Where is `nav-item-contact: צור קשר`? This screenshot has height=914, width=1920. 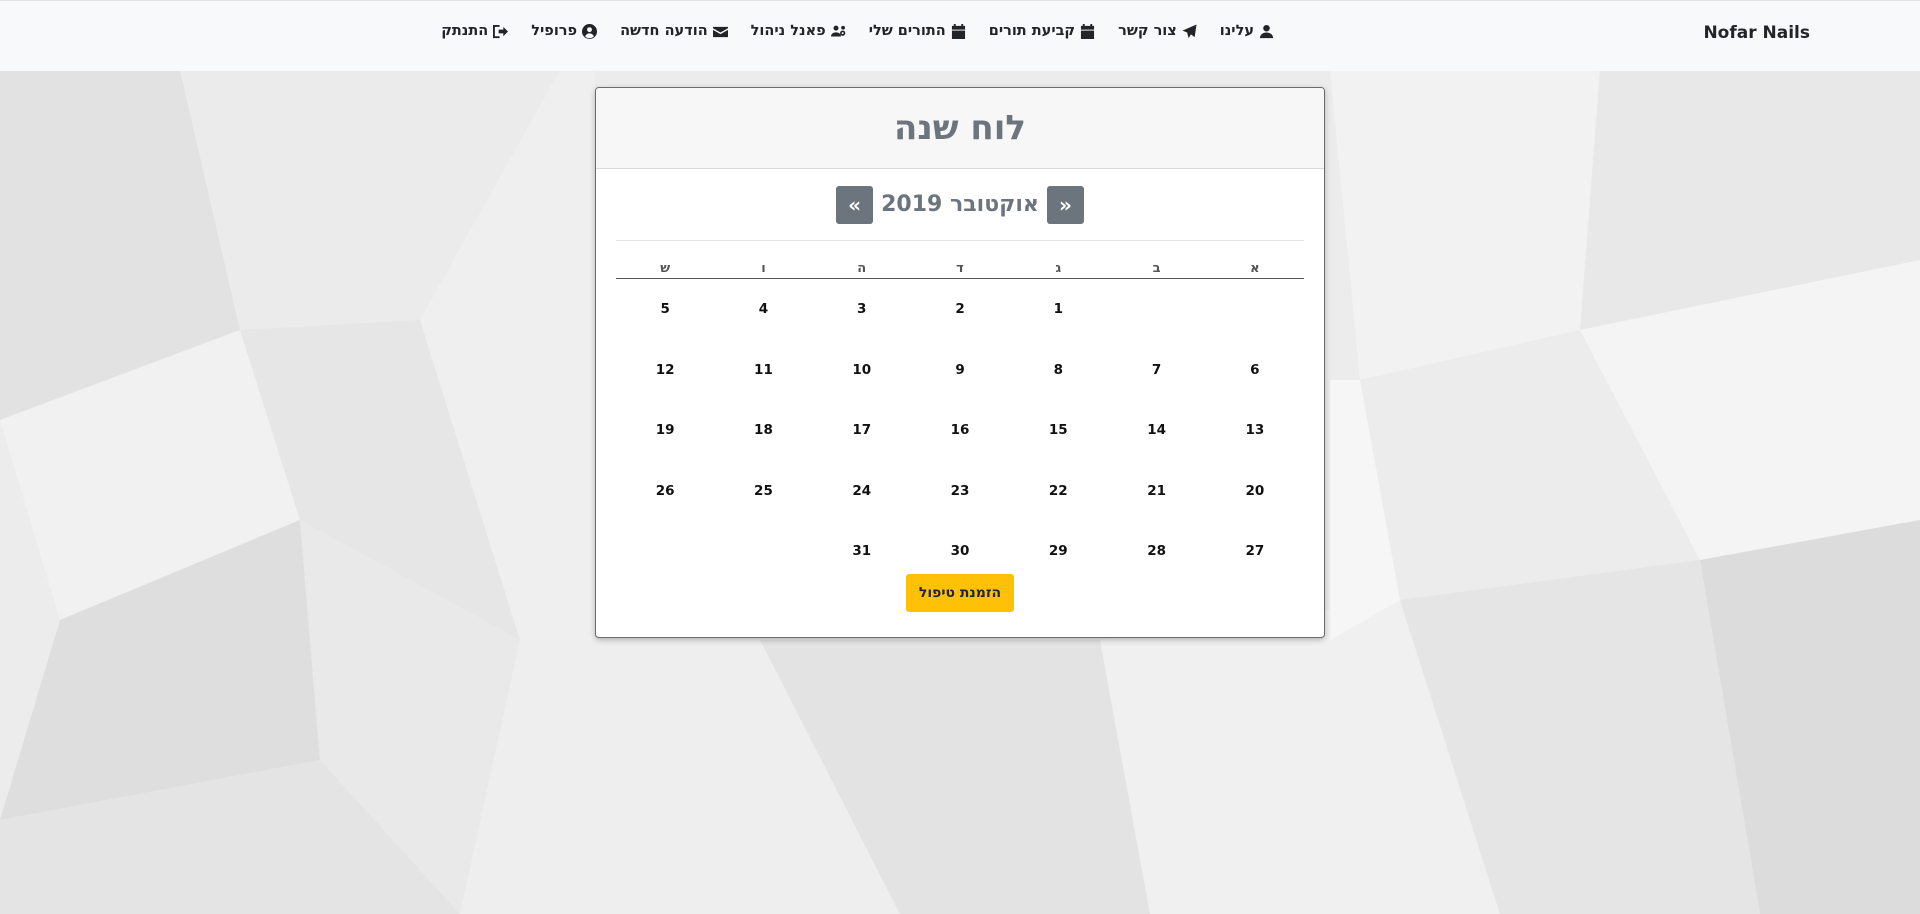
nav-item-contact: צור קשר is located at coordinates (1157, 31).